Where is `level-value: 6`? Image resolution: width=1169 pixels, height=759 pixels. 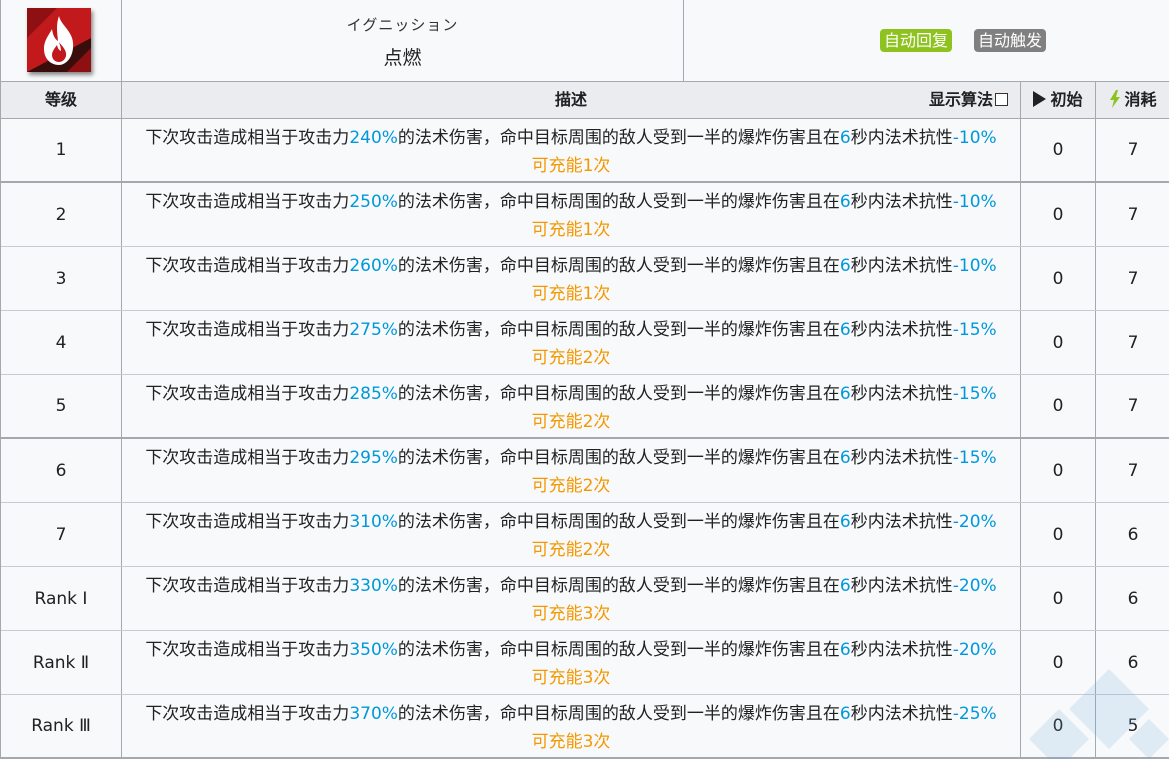 level-value: 6 is located at coordinates (61, 470).